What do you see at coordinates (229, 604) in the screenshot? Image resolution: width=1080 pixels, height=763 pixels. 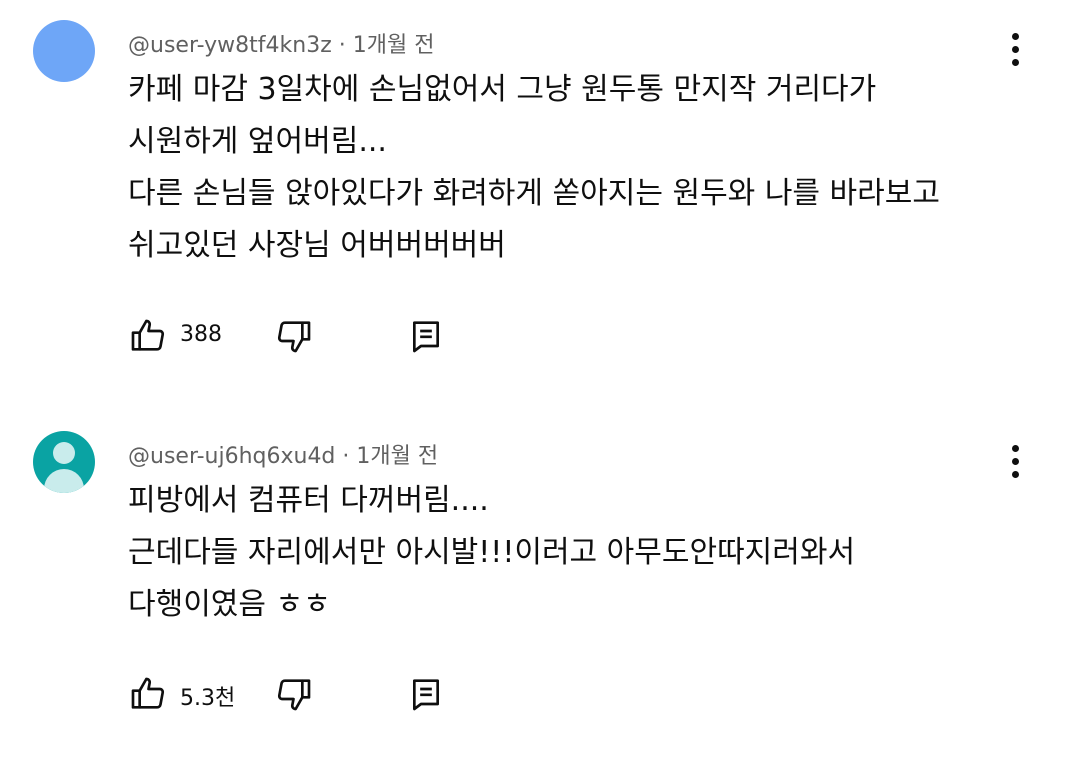 I see `comment-line: 다행이였음 ㅎㅎ` at bounding box center [229, 604].